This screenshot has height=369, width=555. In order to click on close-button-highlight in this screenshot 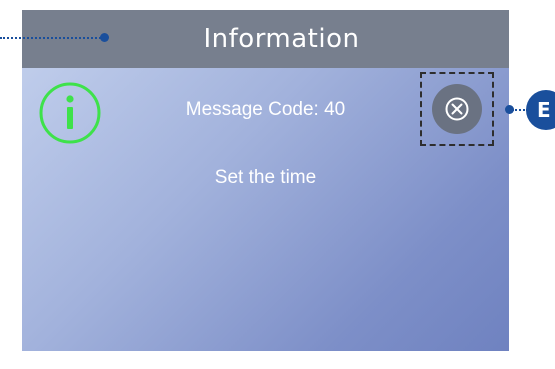, I will do `click(457, 109)`.